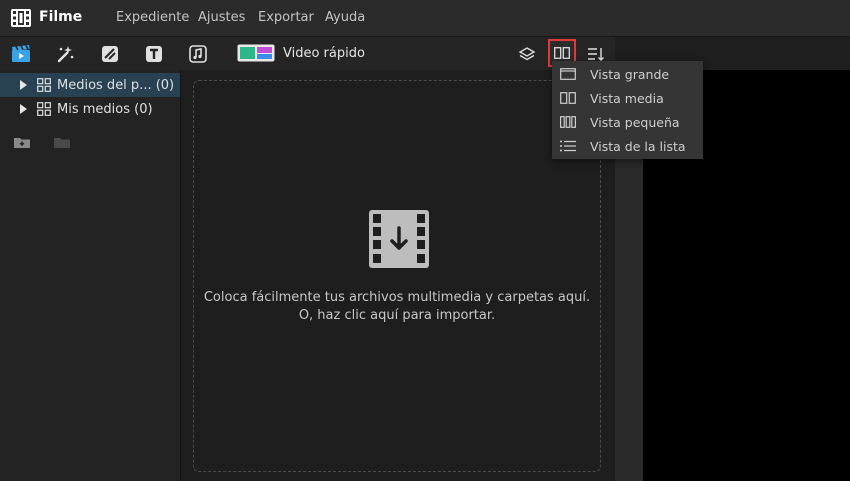  Describe the element at coordinates (256, 53) in the screenshot. I see `quick-video-icon` at that location.